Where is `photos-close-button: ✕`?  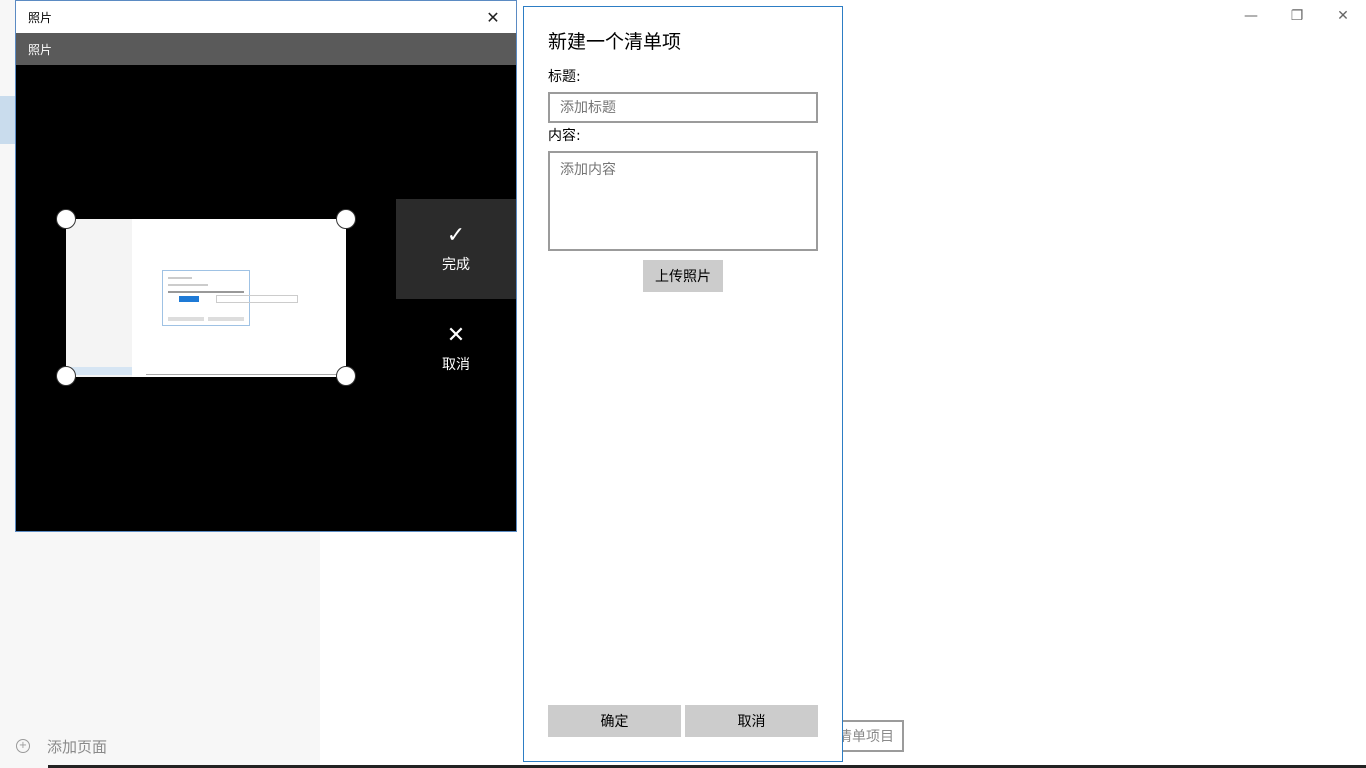
photos-close-button: ✕ is located at coordinates (493, 17).